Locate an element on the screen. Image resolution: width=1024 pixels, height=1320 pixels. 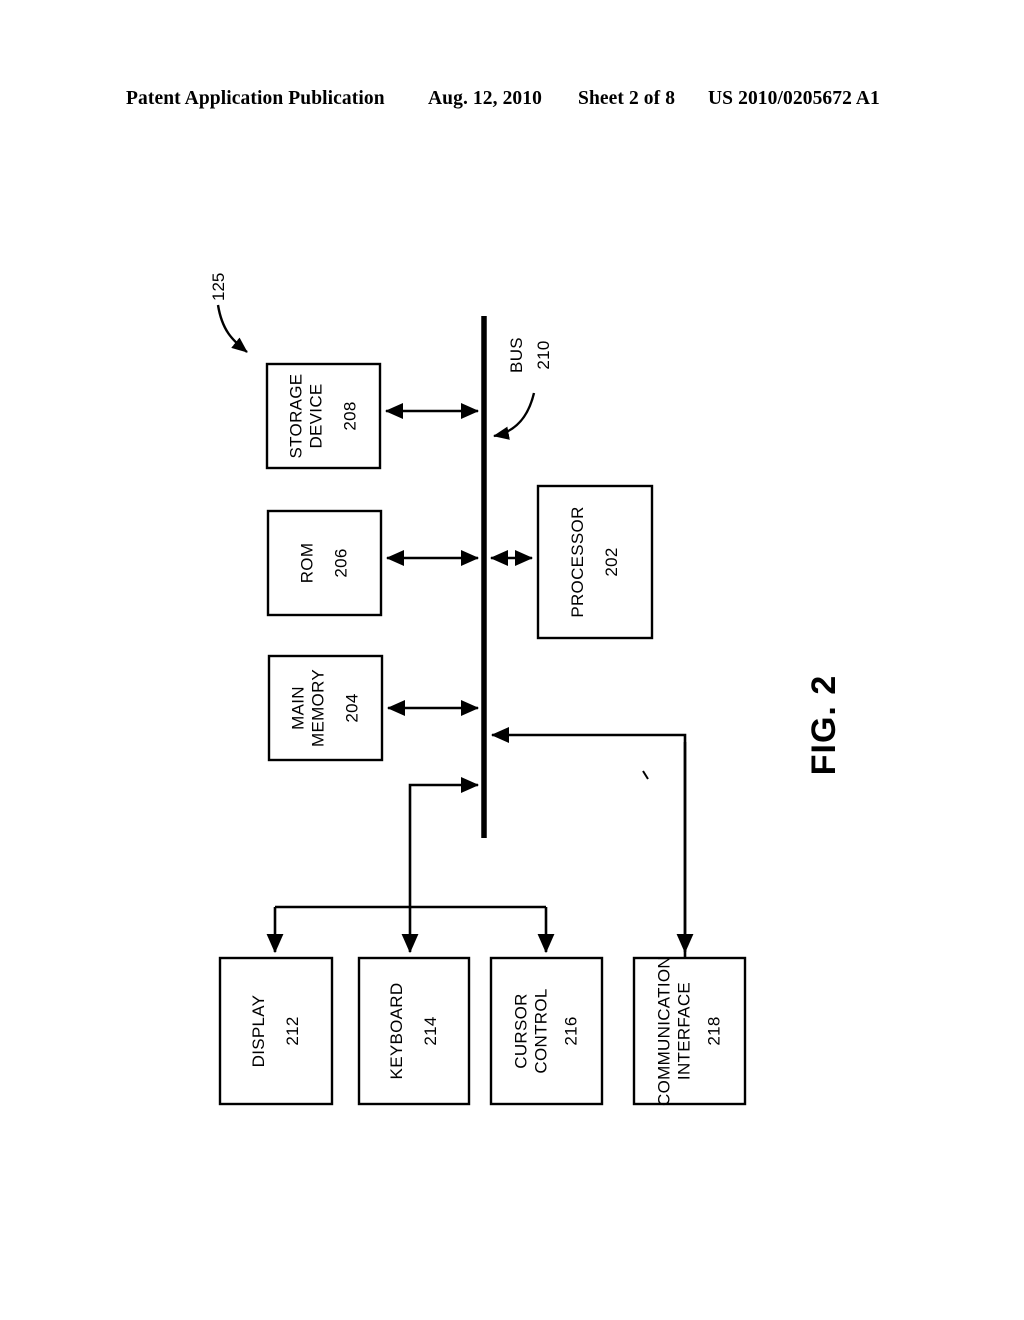
figure-label: FIG. 2 is located at coordinates (824, 725).